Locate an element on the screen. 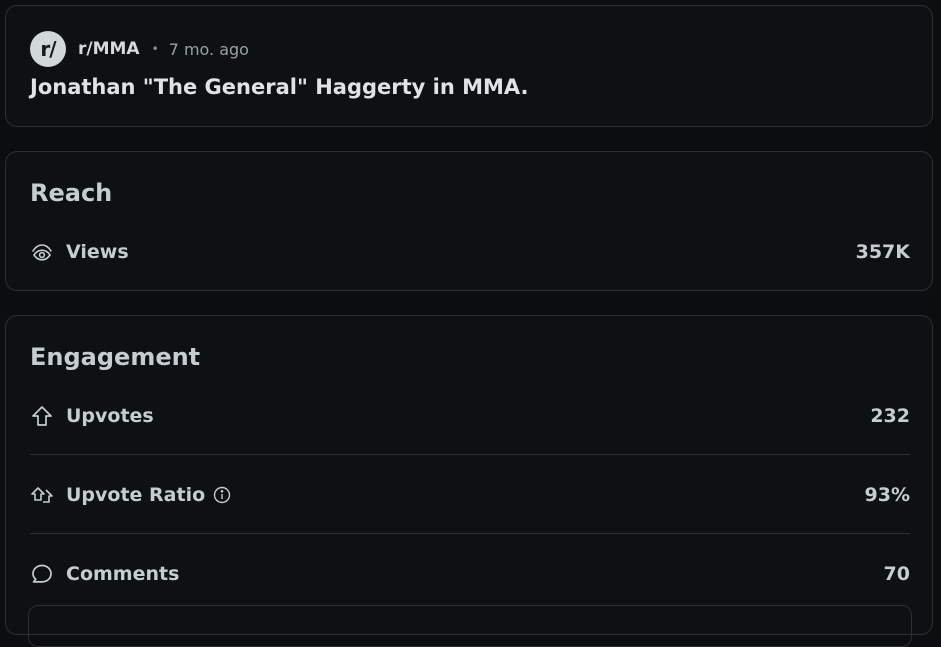 The image size is (941, 647). post-header: r/ r/MMA • 7 mo. ago is located at coordinates (139, 49).